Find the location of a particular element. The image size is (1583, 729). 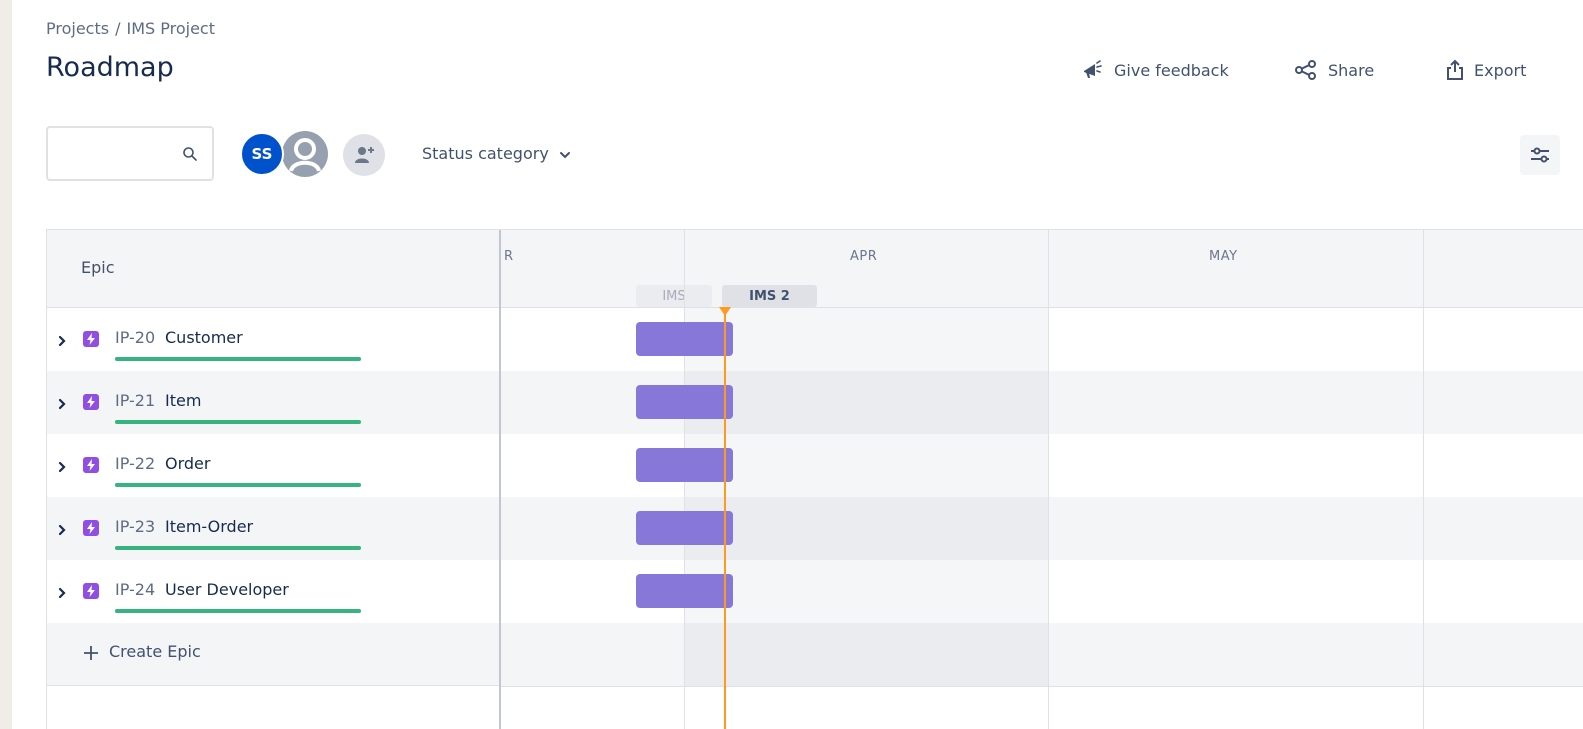

epic-title: Customer is located at coordinates (204, 337).